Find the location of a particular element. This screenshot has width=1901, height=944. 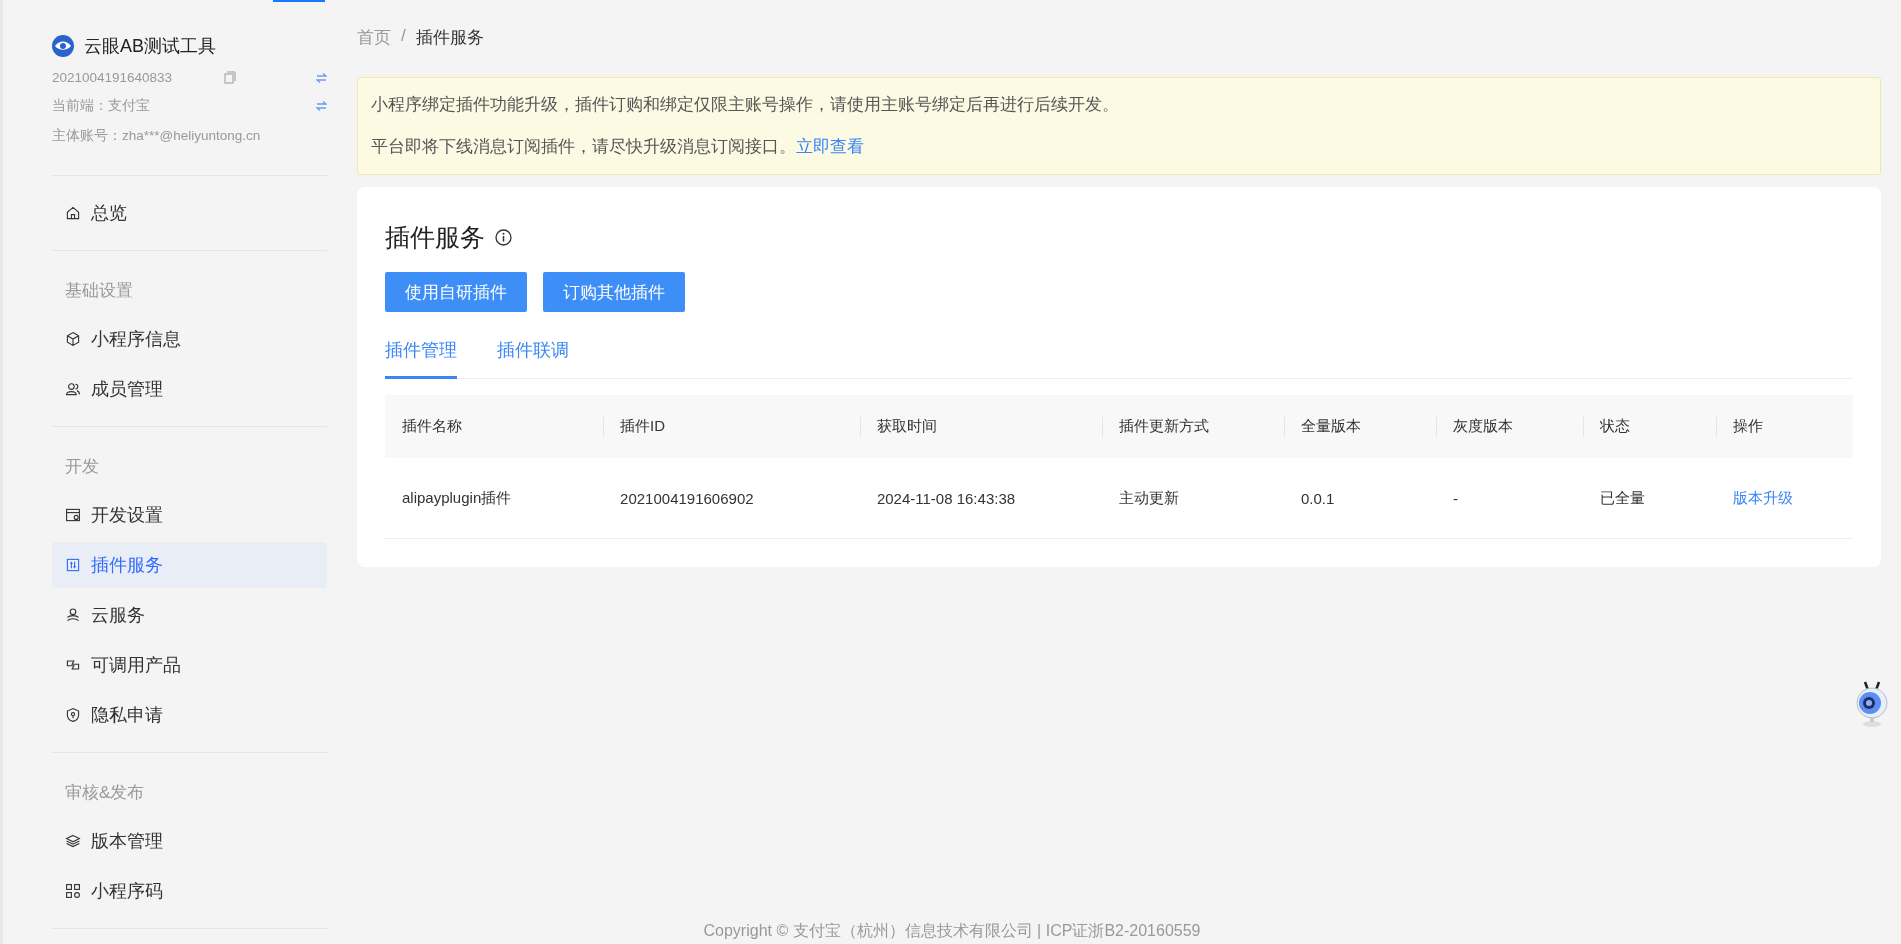

top-indicator is located at coordinates (299, 1).